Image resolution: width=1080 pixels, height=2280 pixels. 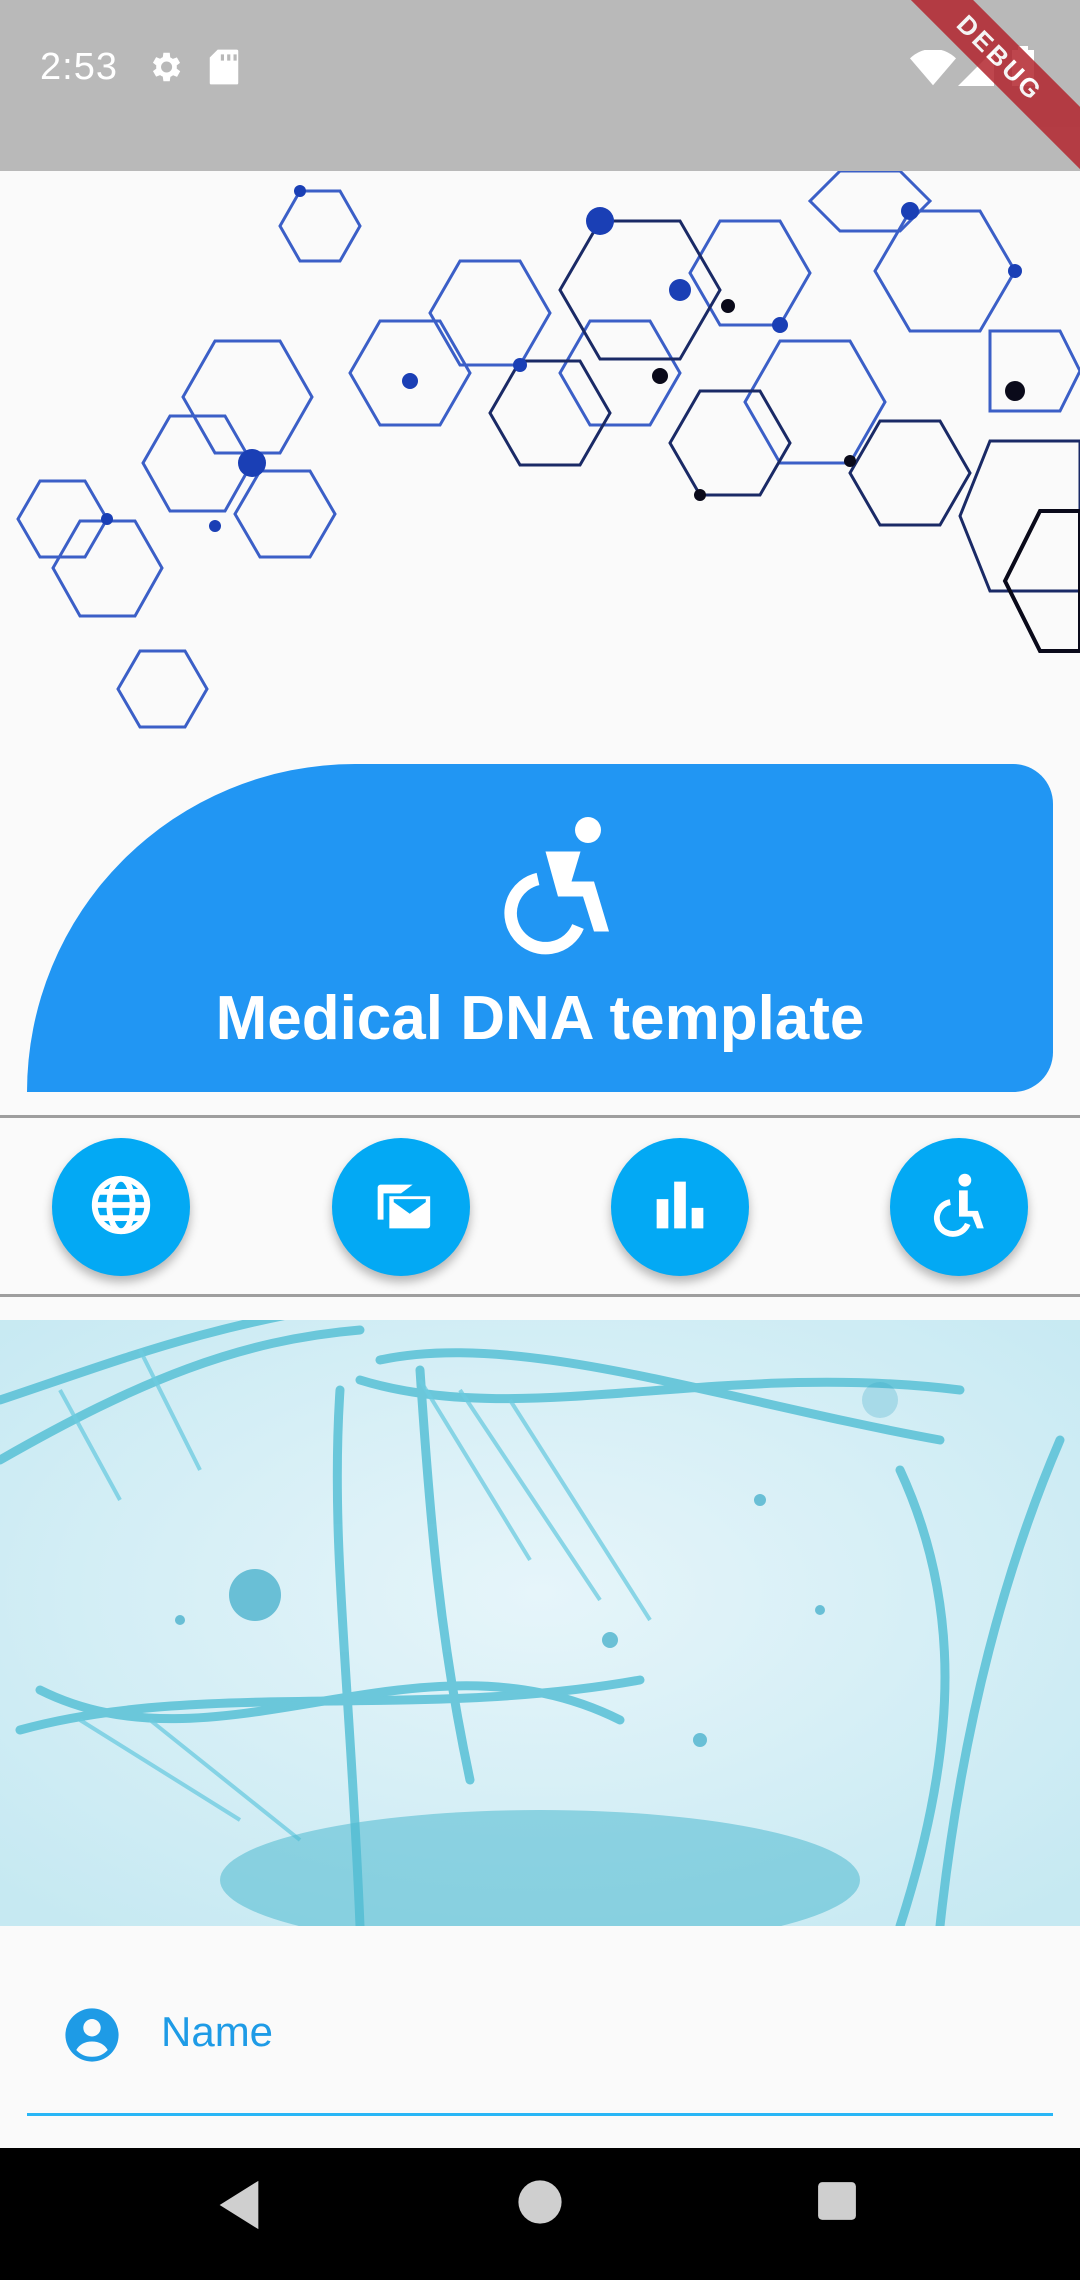 I want to click on home-icon, so click(x=540, y=2204).